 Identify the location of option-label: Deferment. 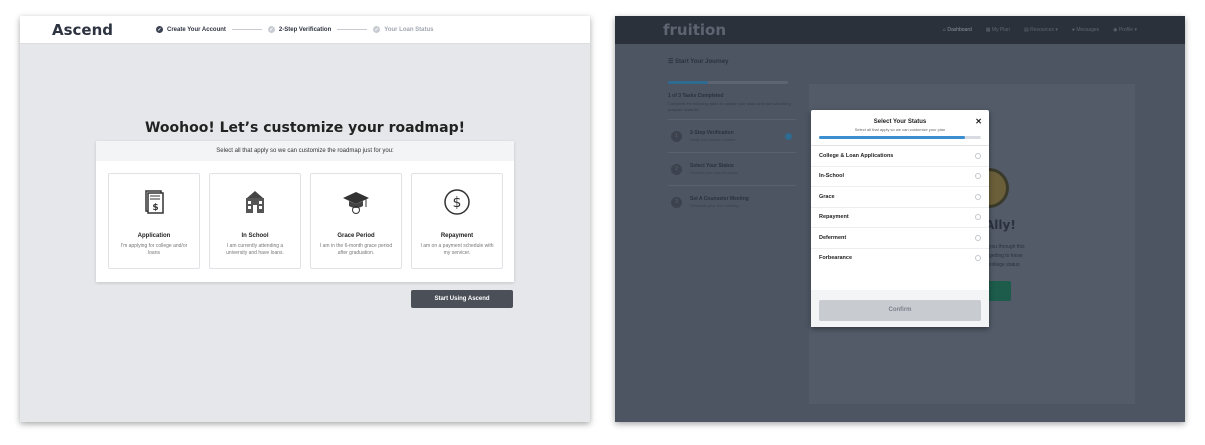
(833, 237).